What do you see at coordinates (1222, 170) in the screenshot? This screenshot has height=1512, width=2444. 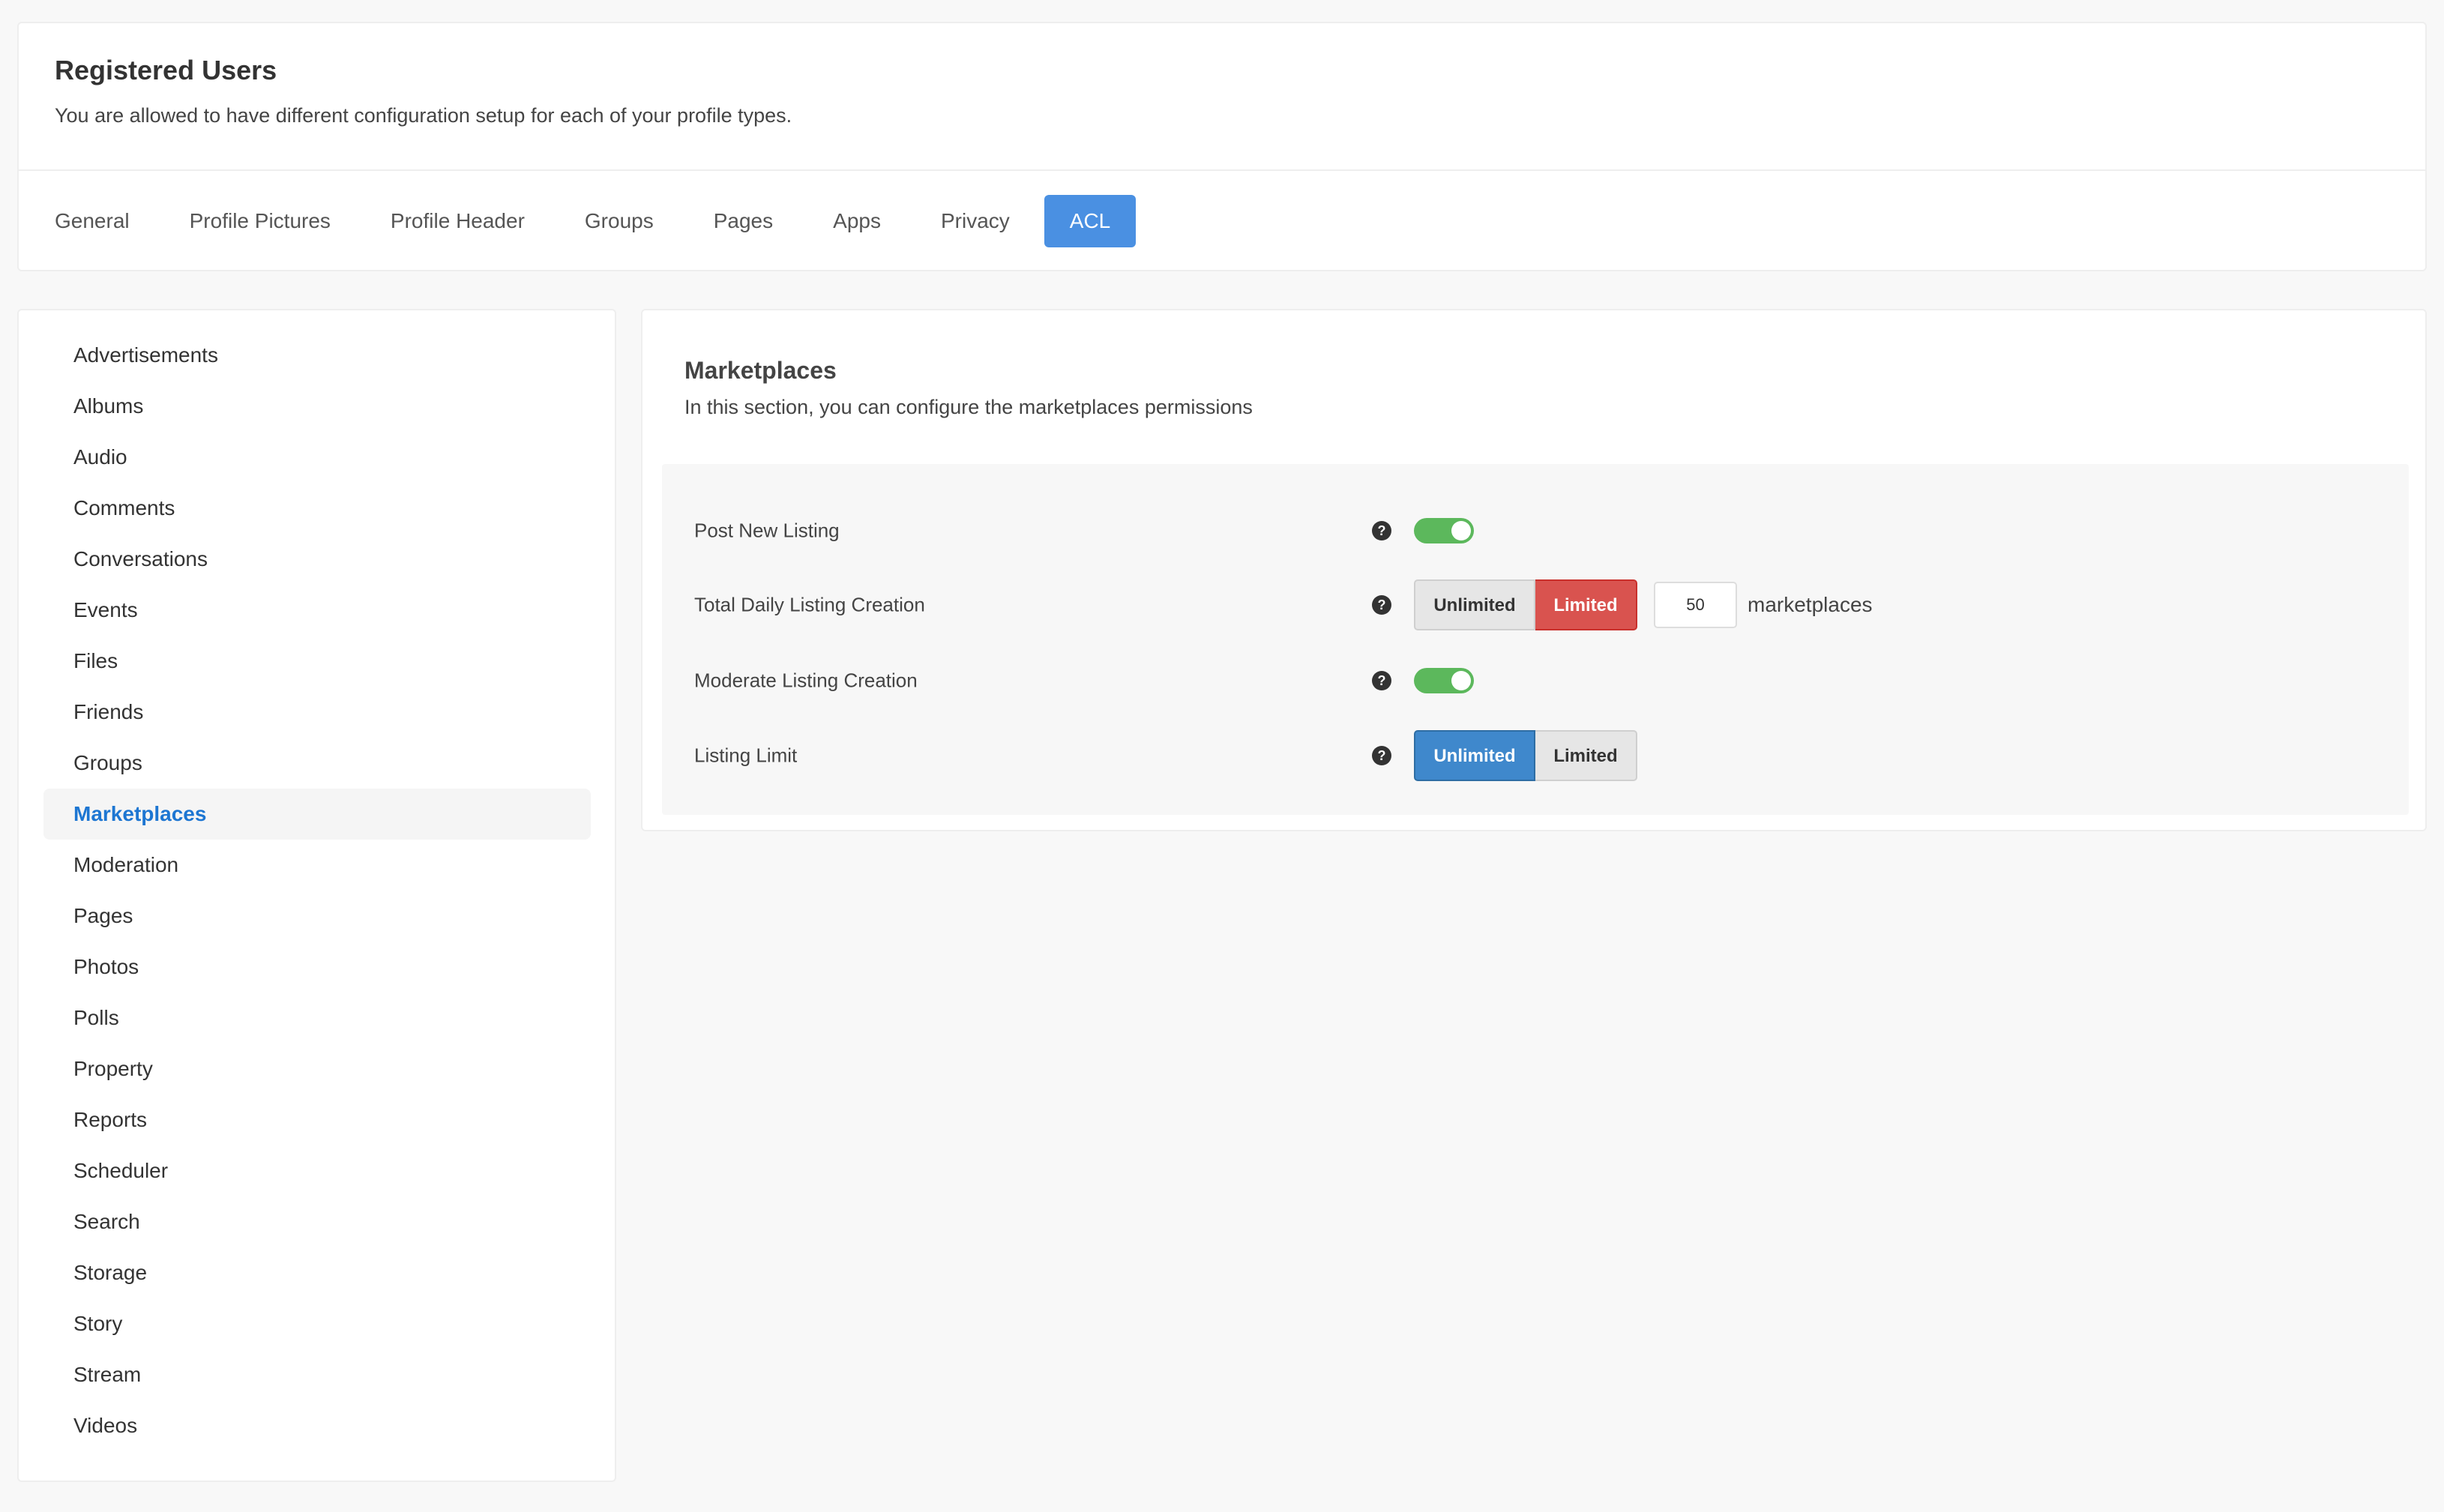 I see `header-divider` at bounding box center [1222, 170].